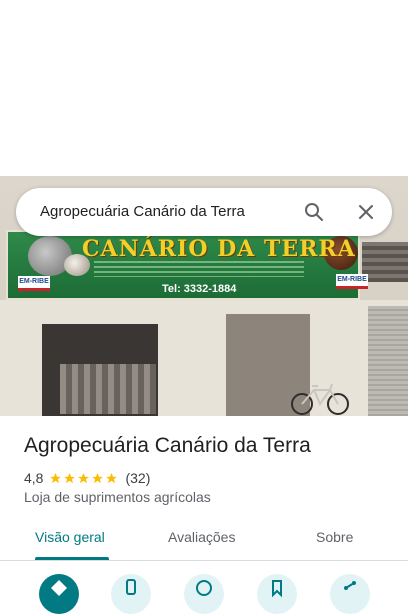  I want to click on review-count: (32), so click(138, 478).